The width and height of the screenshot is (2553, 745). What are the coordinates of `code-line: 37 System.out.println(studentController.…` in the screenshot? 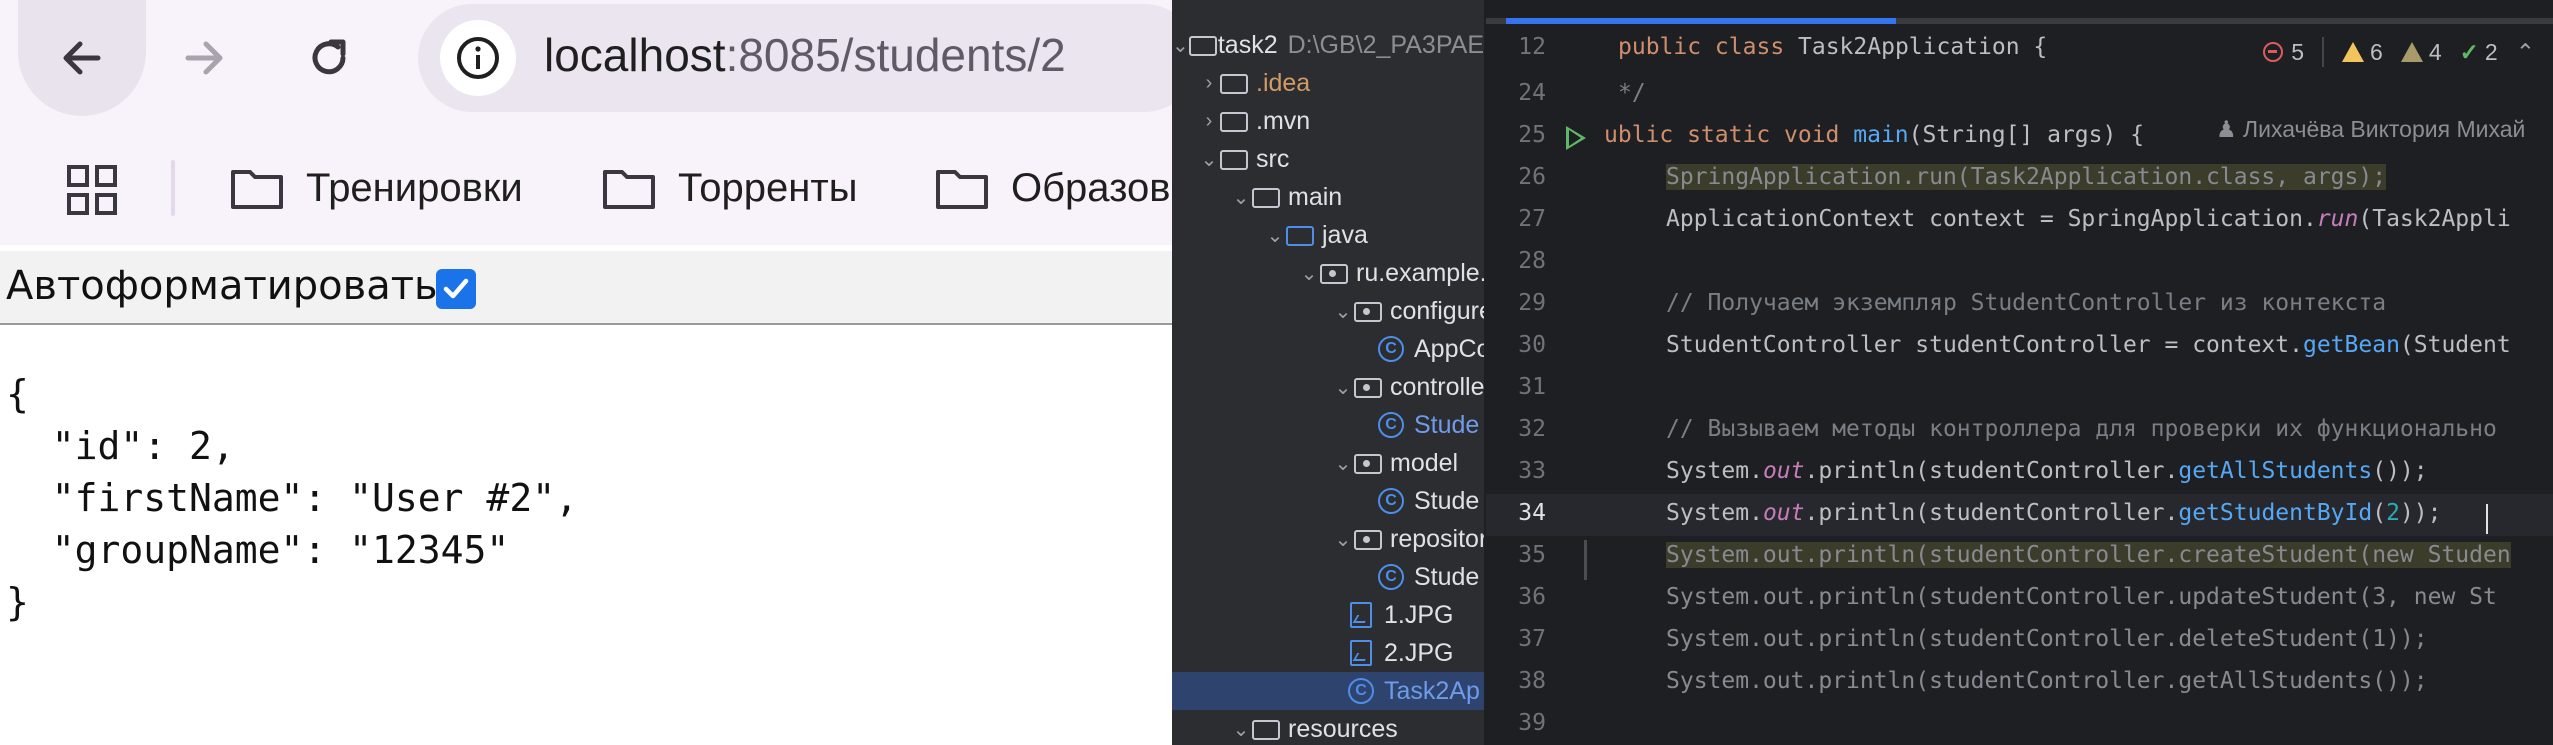 It's located at (2019, 641).